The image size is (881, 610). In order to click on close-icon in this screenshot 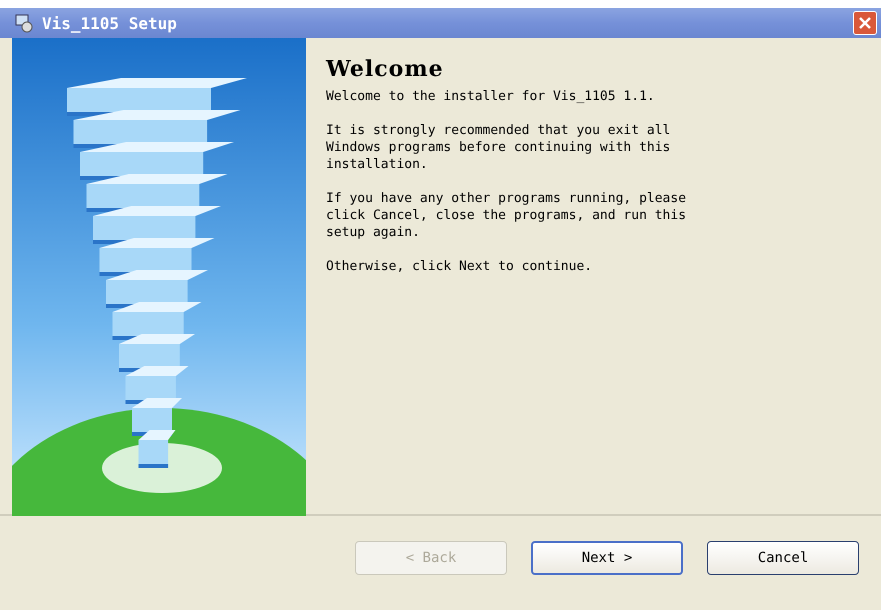, I will do `click(865, 23)`.